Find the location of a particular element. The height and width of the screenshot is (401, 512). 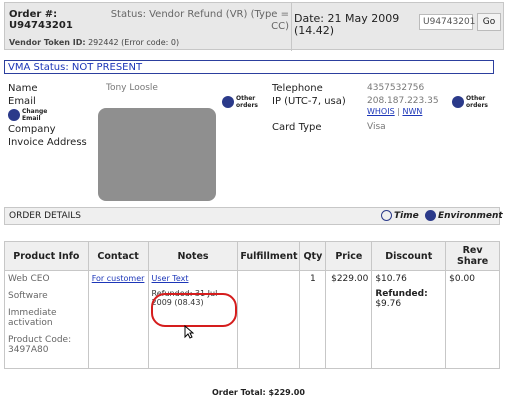

telephone-label: Telephone is located at coordinates (297, 88).